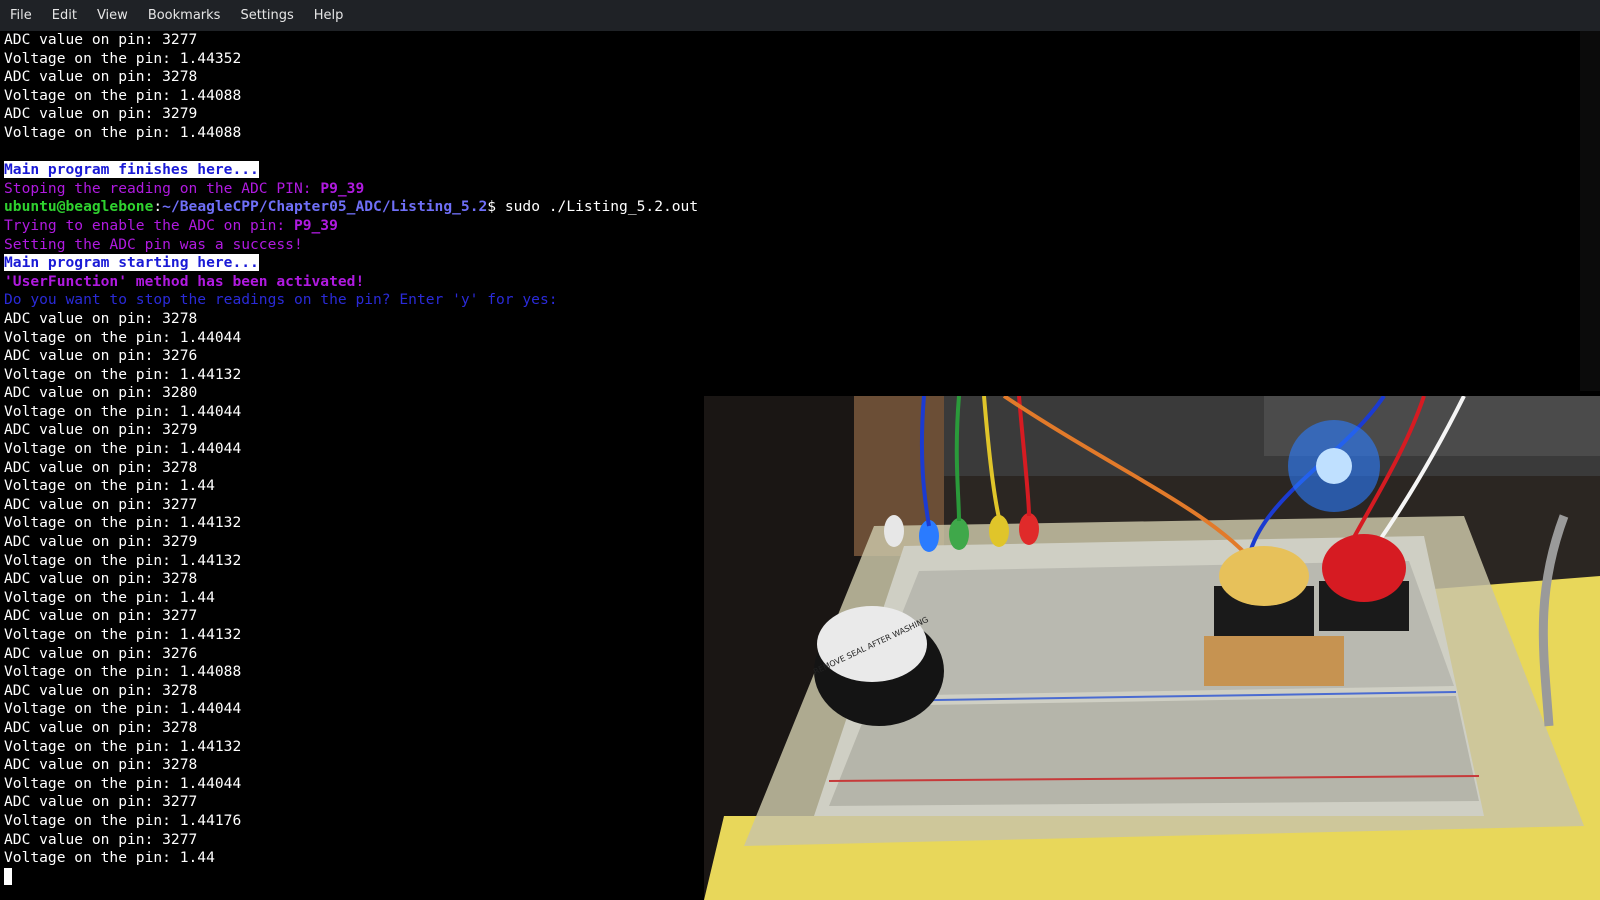 This screenshot has width=1600, height=900. I want to click on terminal-scrollbar, so click(1590, 211).